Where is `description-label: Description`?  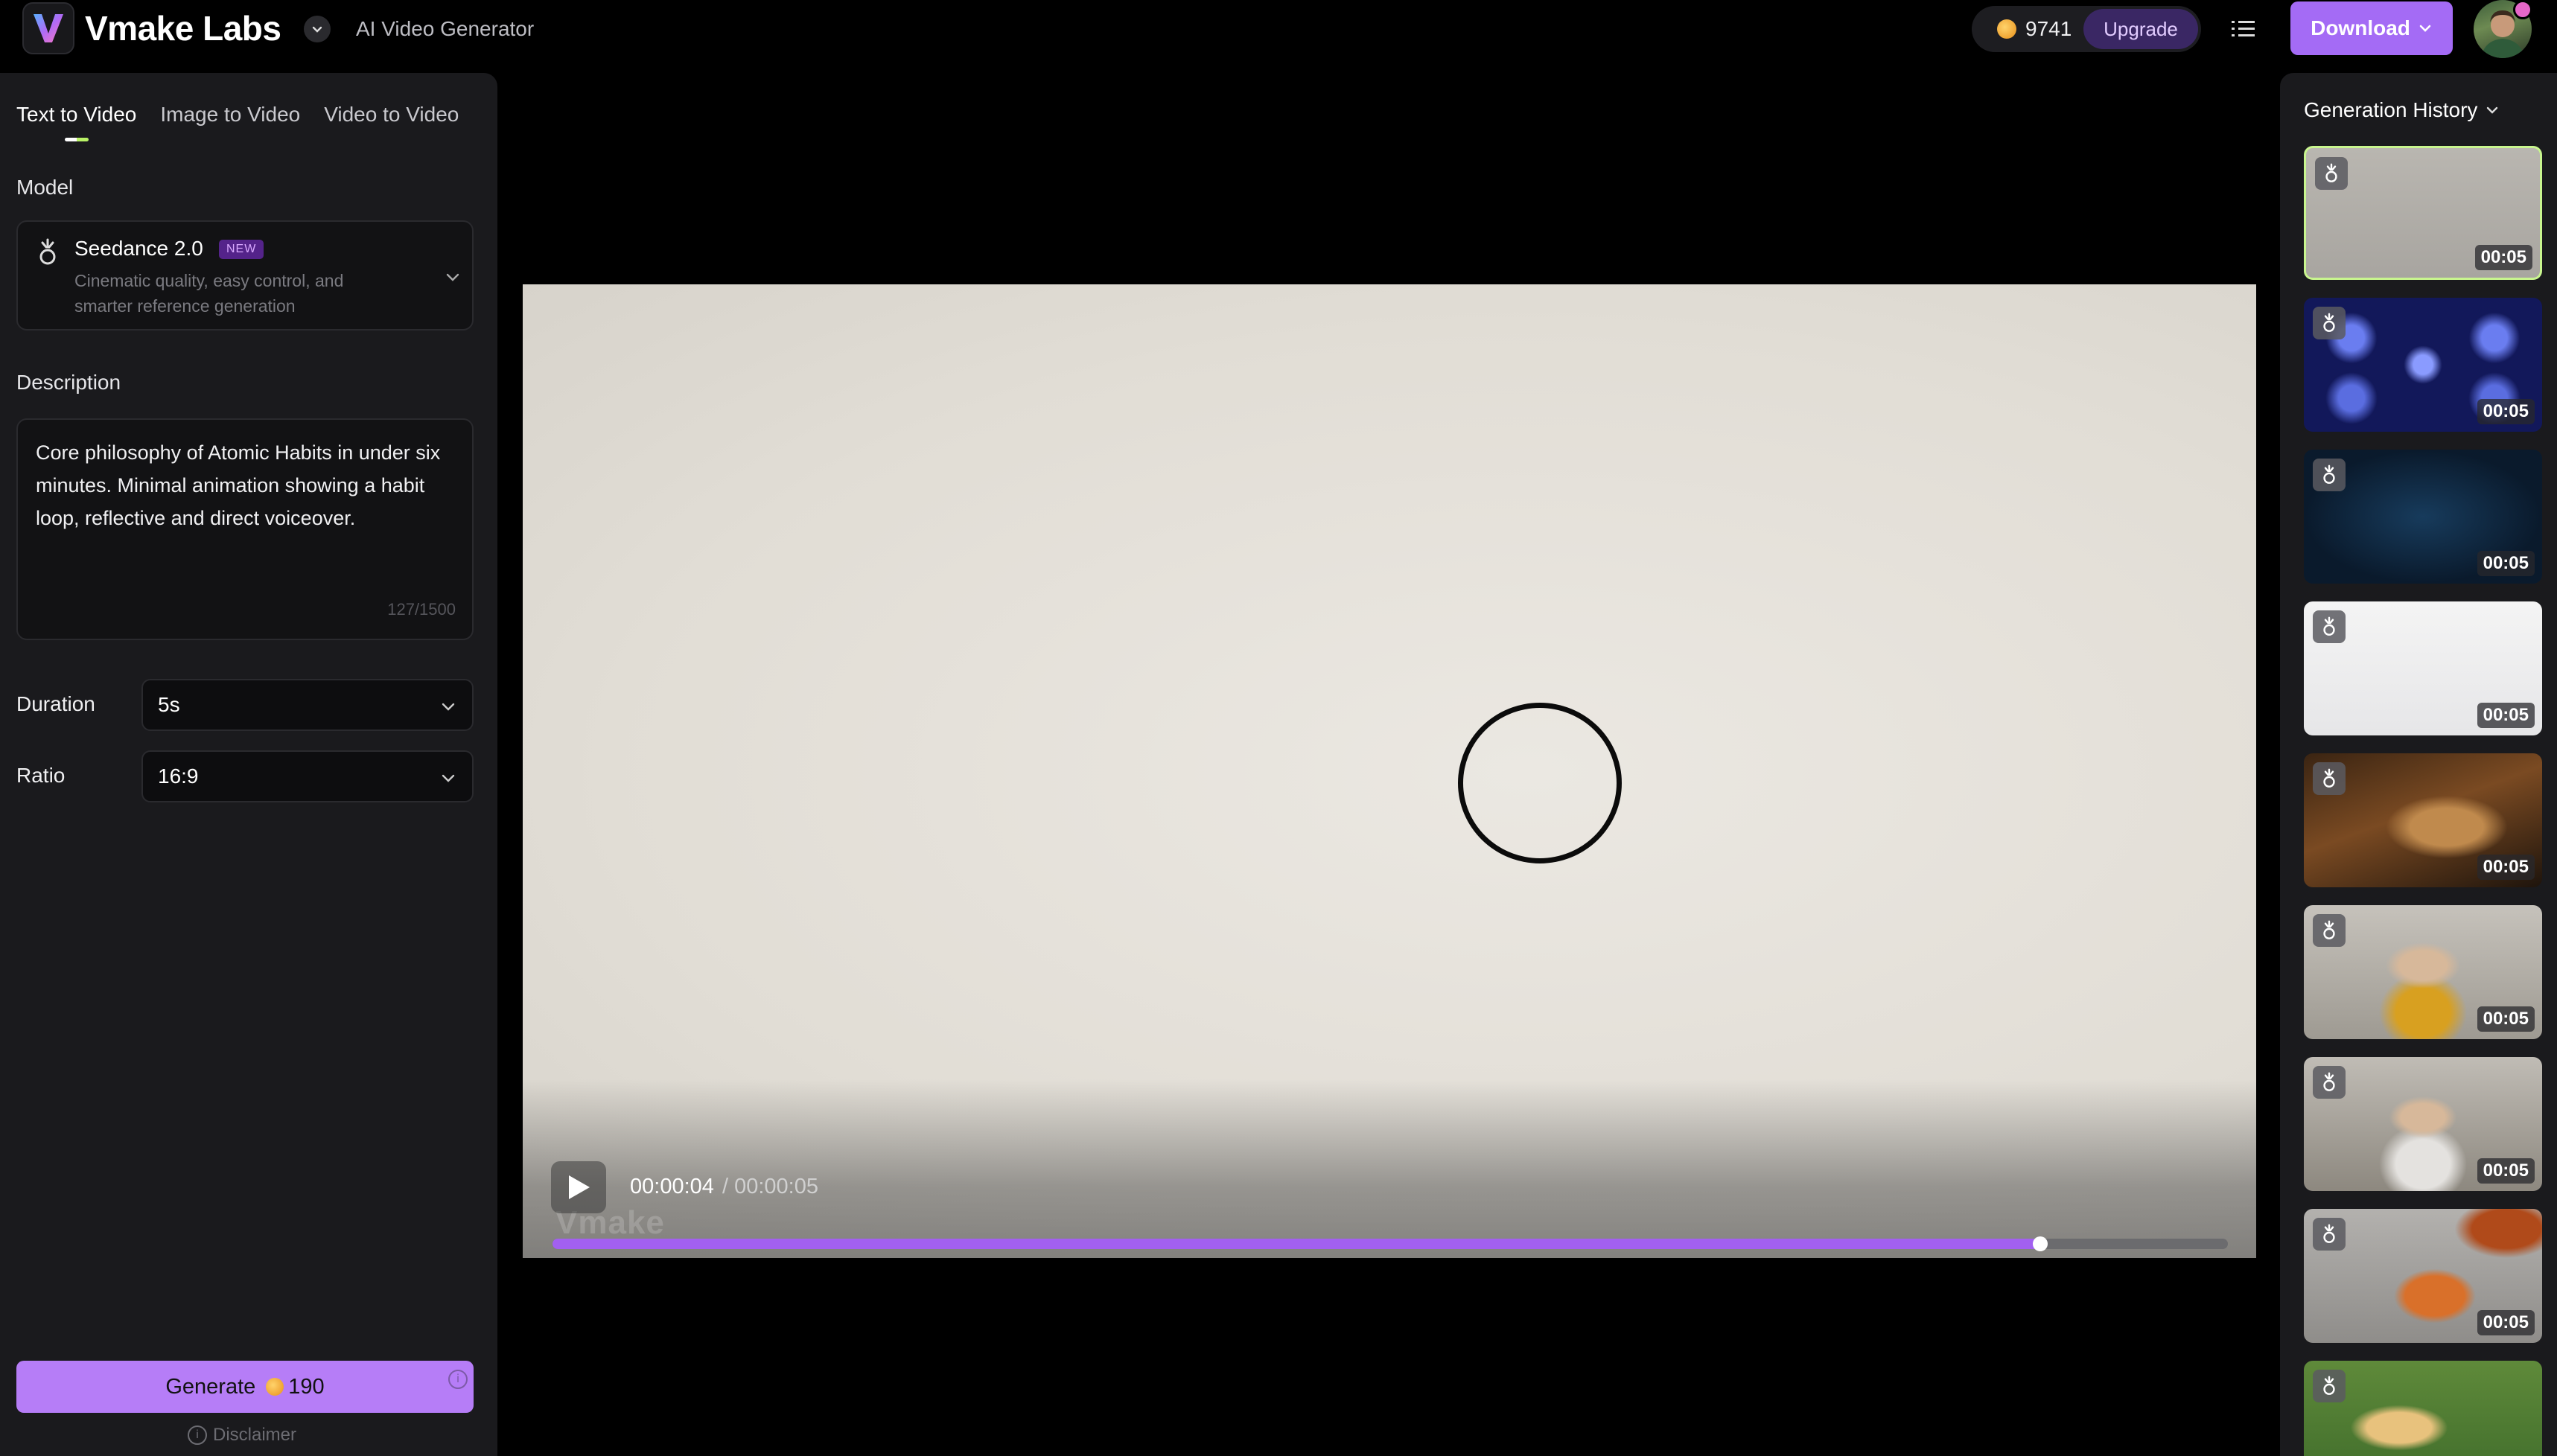 description-label: Description is located at coordinates (68, 382).